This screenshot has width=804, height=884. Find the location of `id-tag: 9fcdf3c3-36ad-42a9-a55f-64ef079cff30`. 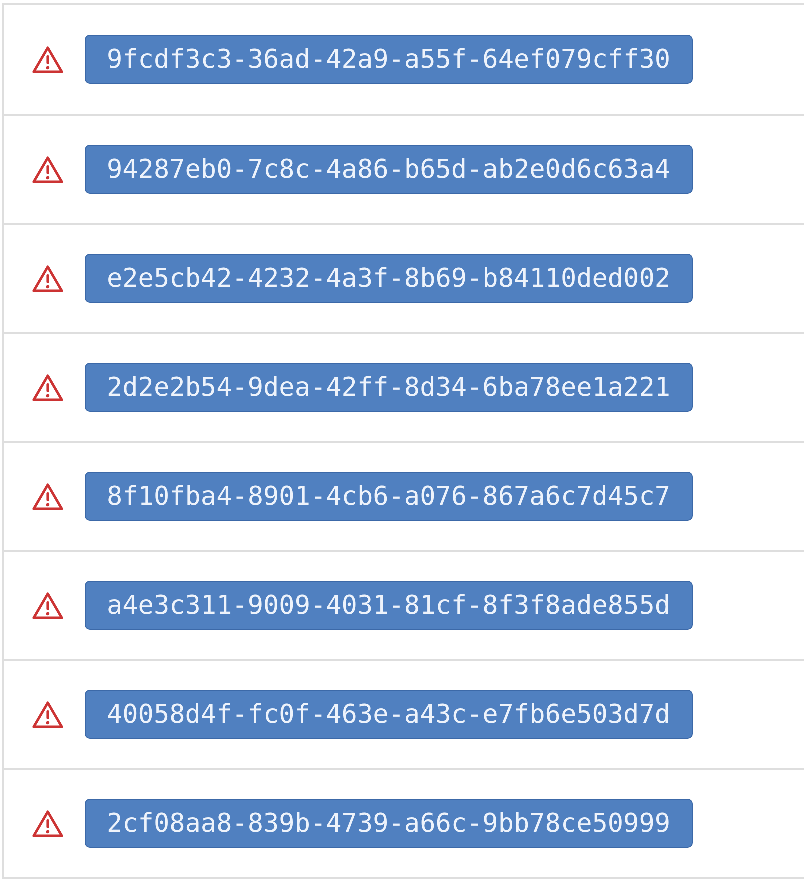

id-tag: 9fcdf3c3-36ad-42a9-a55f-64ef079cff30 is located at coordinates (389, 59).